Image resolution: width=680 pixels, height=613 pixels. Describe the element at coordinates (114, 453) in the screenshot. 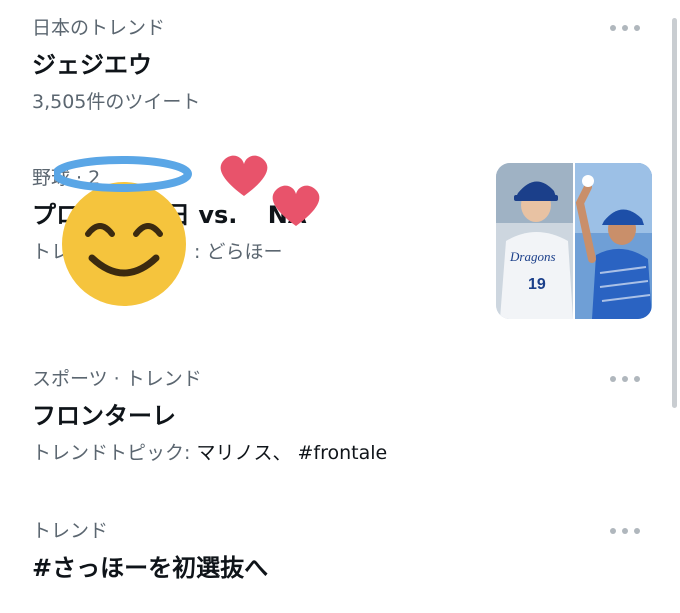

I see `trend-topics-label: トレンドトピック:` at that location.